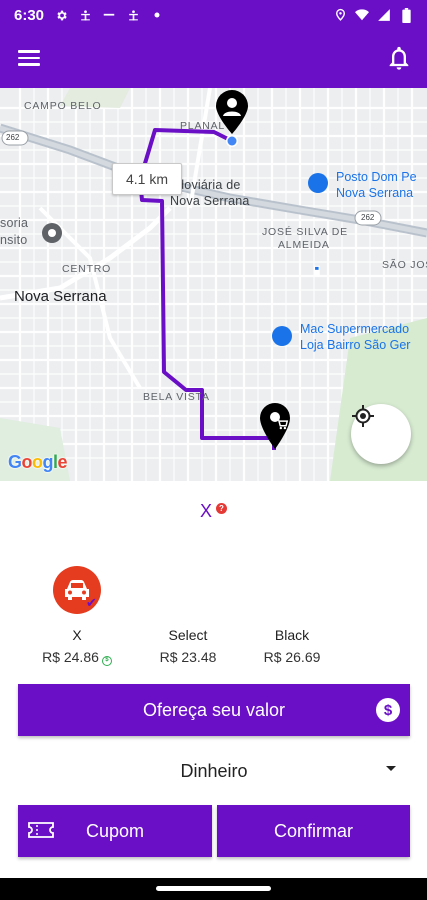  What do you see at coordinates (292, 657) in the screenshot?
I see `ride-option-price: R$ 26.69` at bounding box center [292, 657].